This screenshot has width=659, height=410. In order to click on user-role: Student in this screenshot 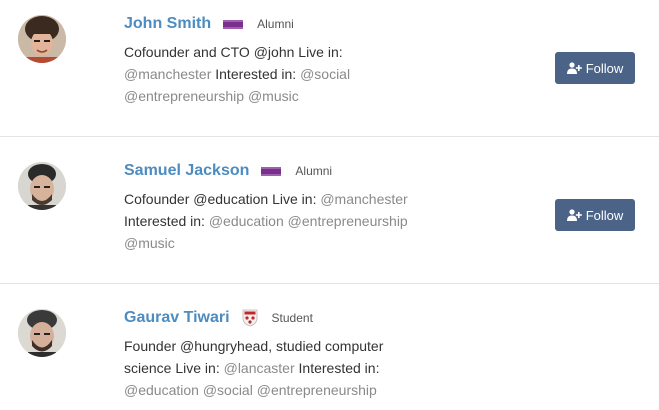, I will do `click(292, 318)`.